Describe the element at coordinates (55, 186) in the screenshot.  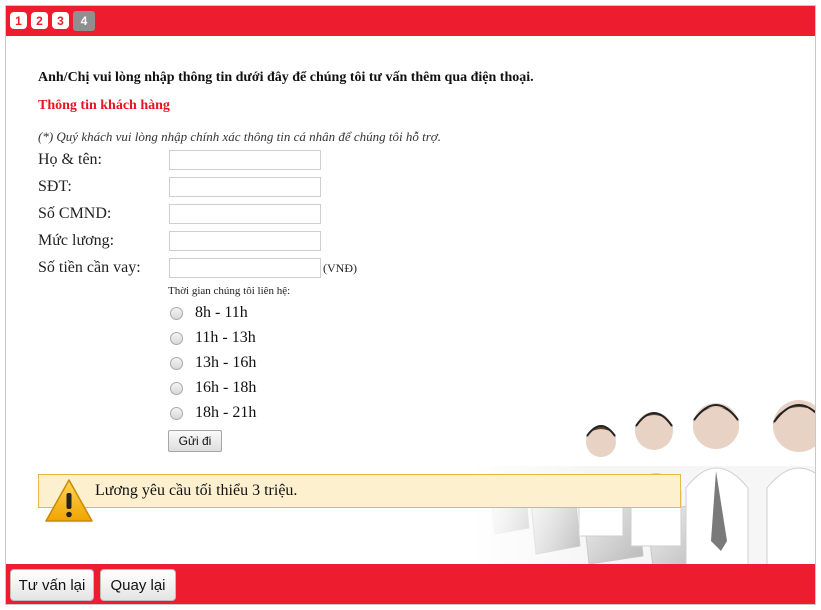
I see `phone-label: SĐT:` at that location.